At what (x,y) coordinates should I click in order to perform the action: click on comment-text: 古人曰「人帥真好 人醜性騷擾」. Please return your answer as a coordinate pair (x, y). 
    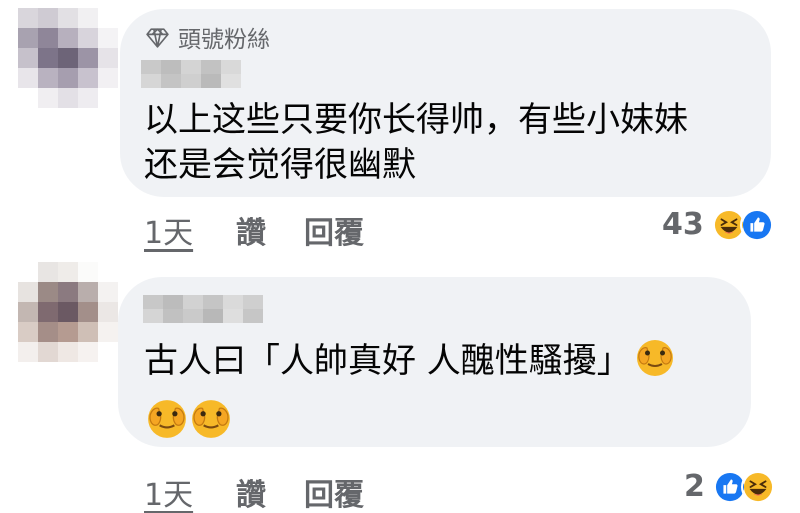
    Looking at the image, I should click on (387, 361).